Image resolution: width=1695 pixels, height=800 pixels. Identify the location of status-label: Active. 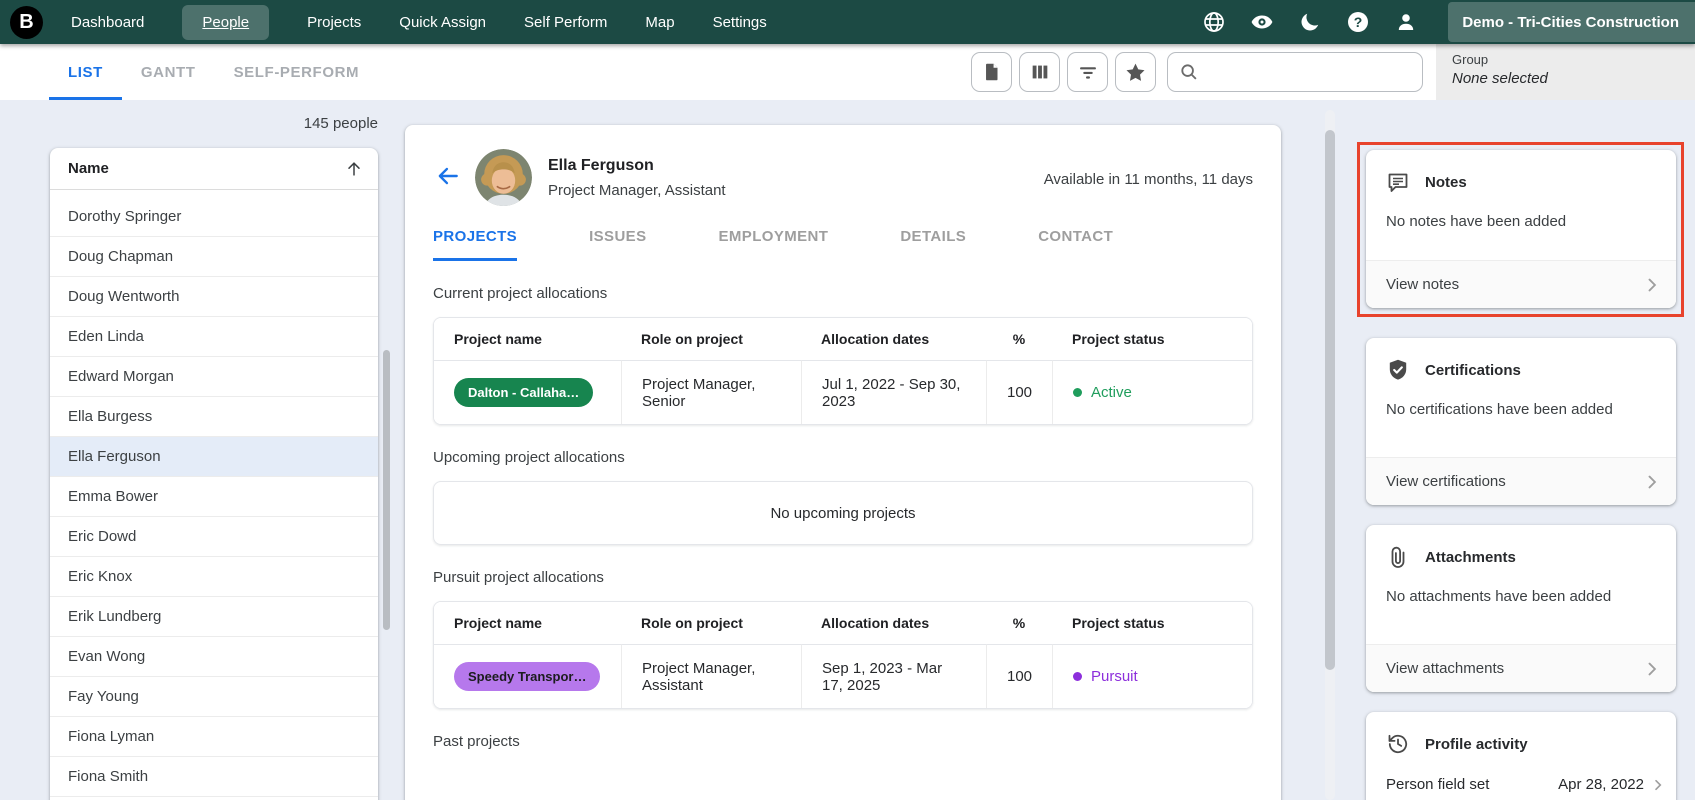
(1111, 392).